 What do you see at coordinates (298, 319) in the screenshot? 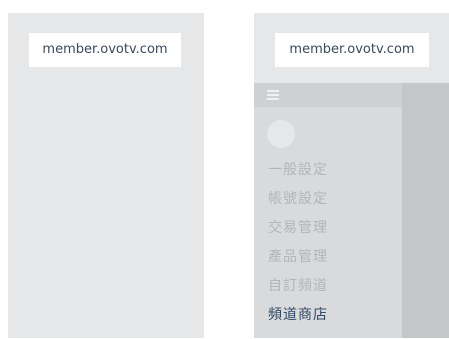
I see `menu-item-channel-store: 頻道商店` at bounding box center [298, 319].